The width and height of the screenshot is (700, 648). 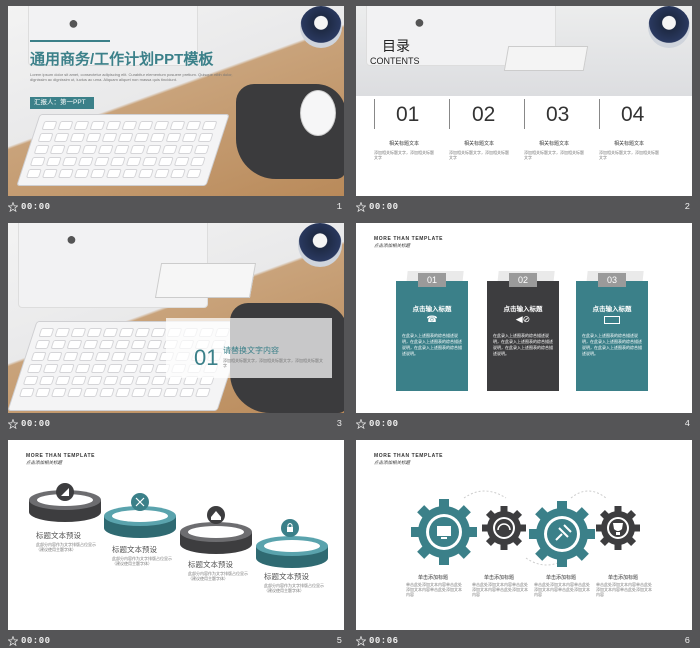 I want to click on toc-list: 01 02 03 04, so click(x=524, y=114).